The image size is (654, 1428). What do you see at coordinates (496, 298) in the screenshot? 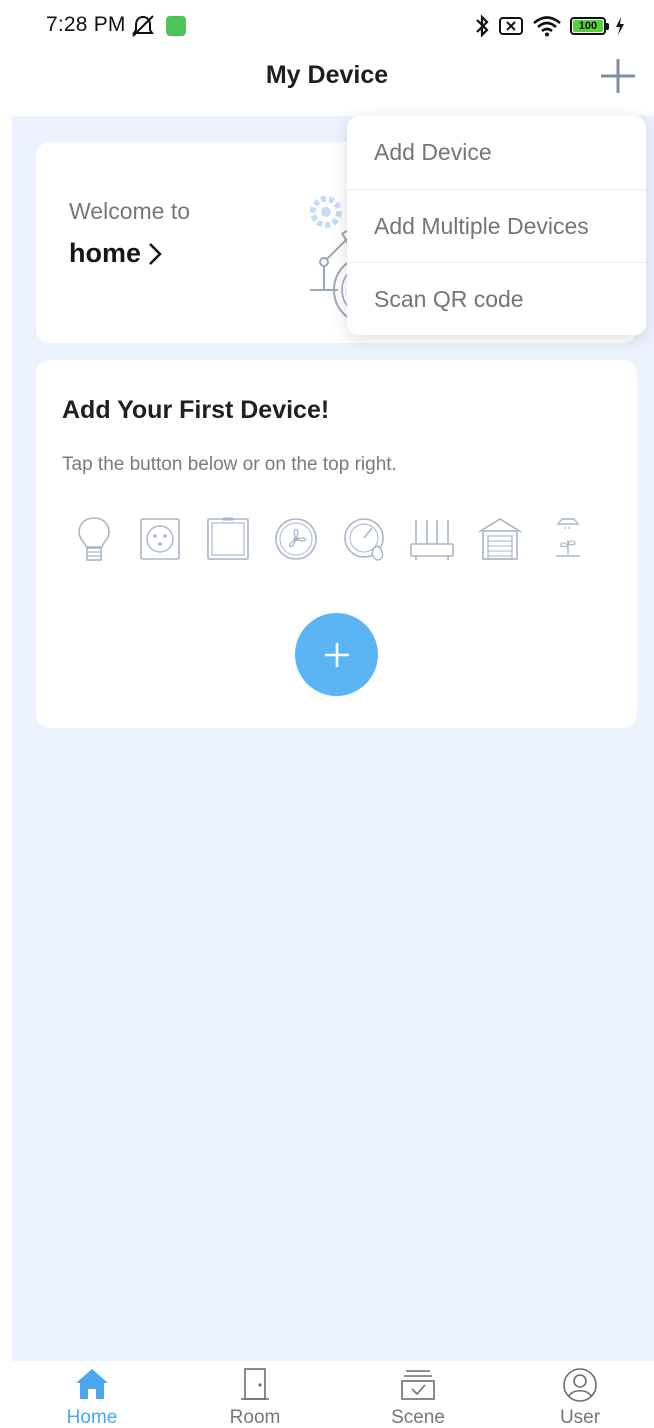
I see `menu-item-scan-qr: Scan QR code` at bounding box center [496, 298].